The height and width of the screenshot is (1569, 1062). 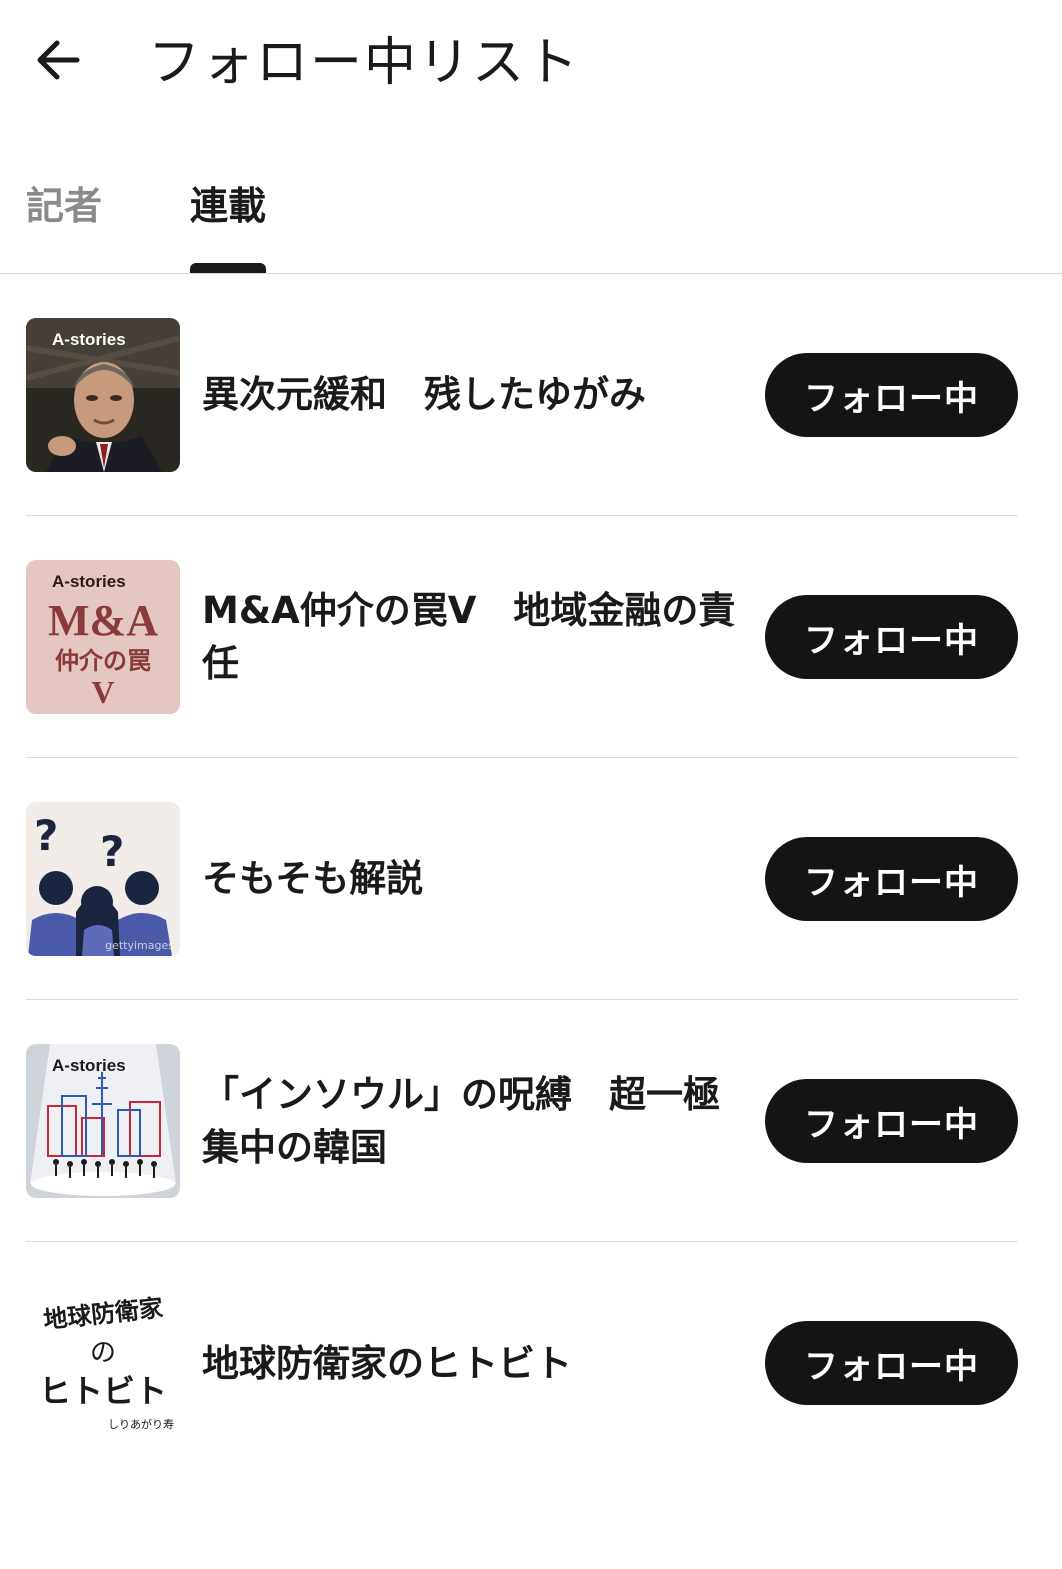 I want to click on series-title: 「インソウル」の呪縛 超一極集中の韓国, so click(x=461, y=1120).